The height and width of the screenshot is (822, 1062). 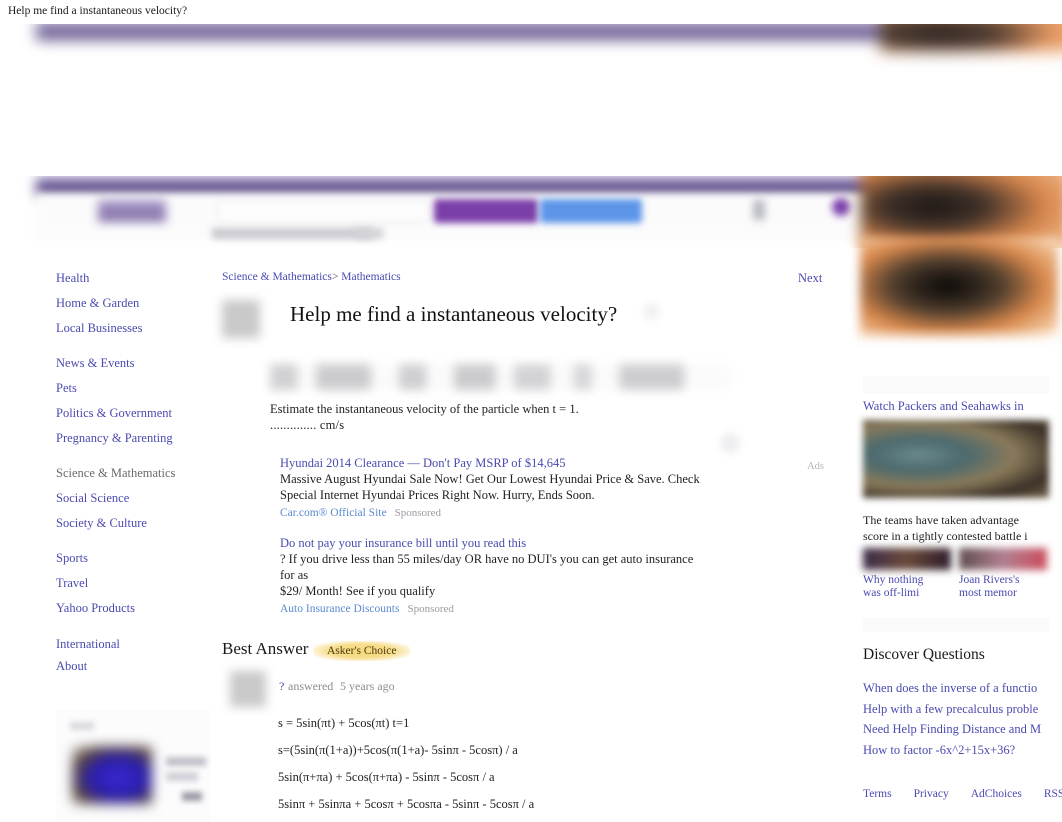 What do you see at coordinates (531, 12) in the screenshot?
I see `window-title-bar: Help me find a instantaneous velocity?` at bounding box center [531, 12].